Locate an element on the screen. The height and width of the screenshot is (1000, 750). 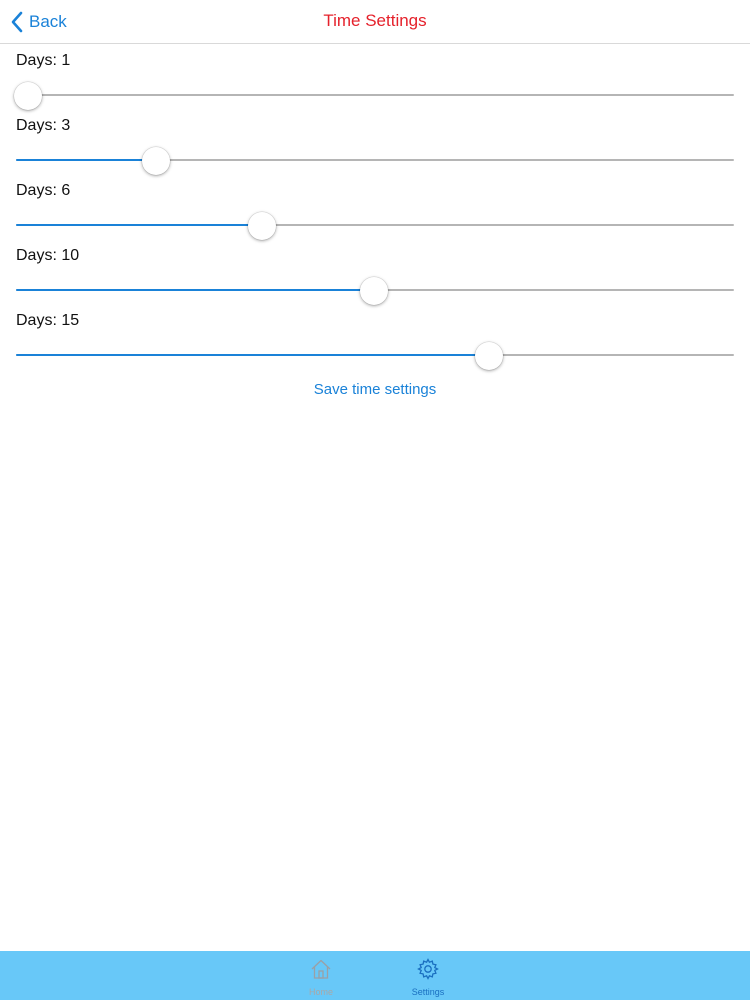
days-row-1: Days: 1 is located at coordinates (375, 77).